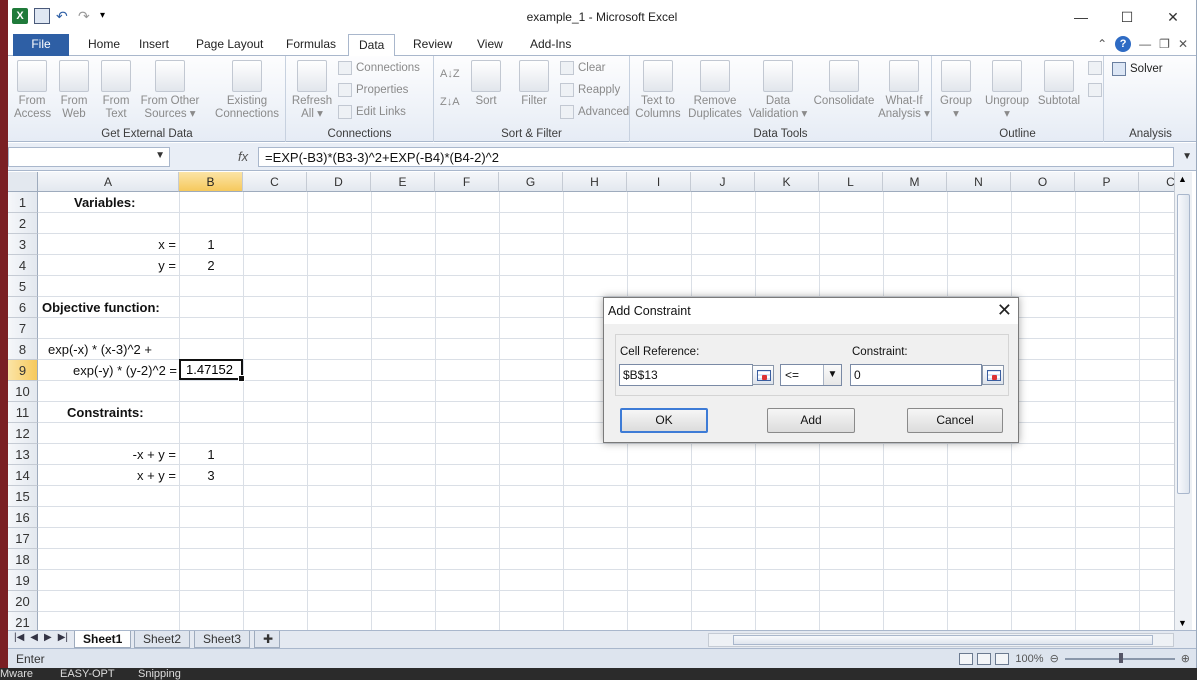 The image size is (1197, 680). What do you see at coordinates (107, 454) in the screenshot?
I see `cell-a13: -x + y =` at bounding box center [107, 454].